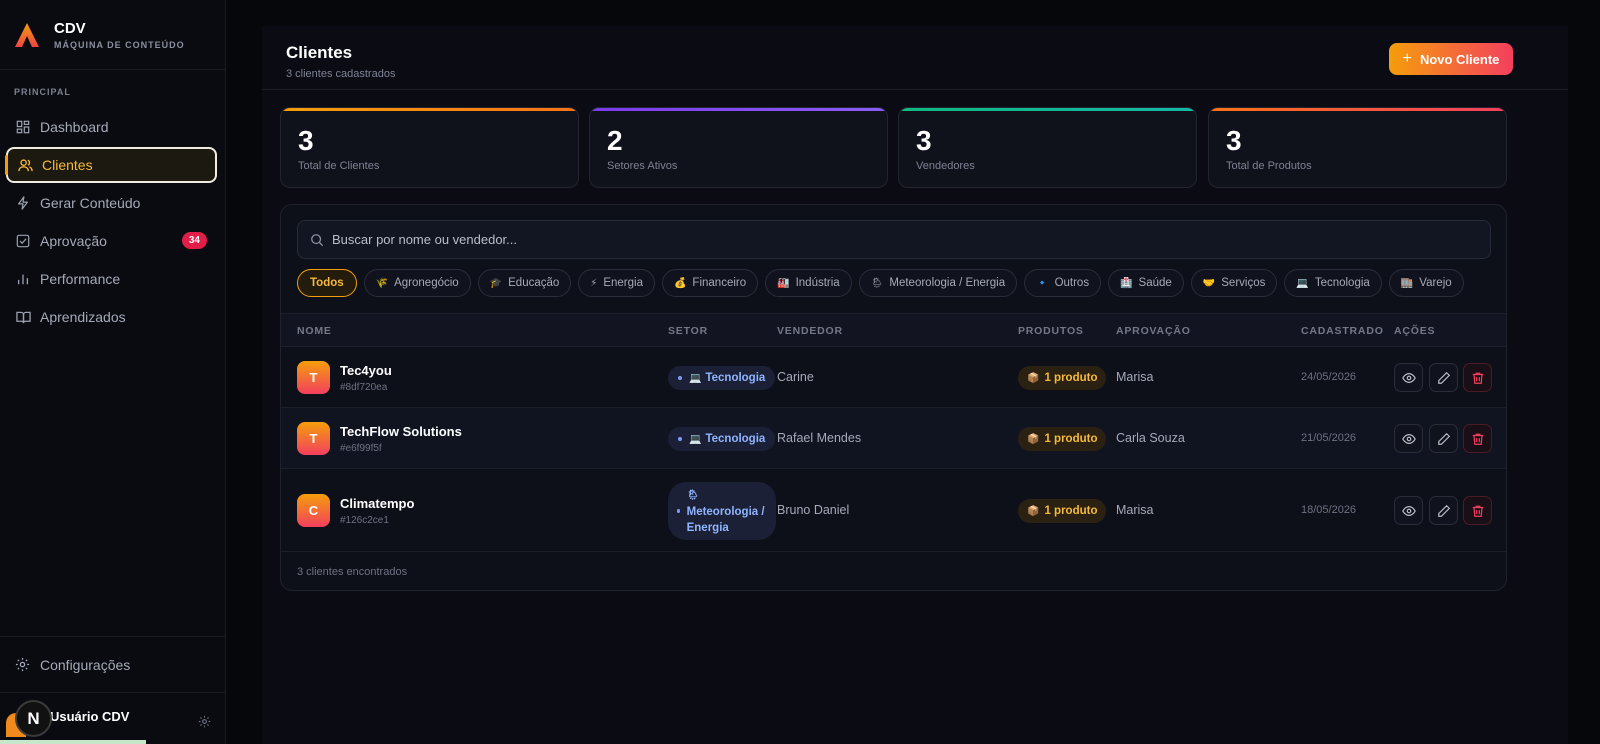  Describe the element at coordinates (947, 283) in the screenshot. I see `filter-label: Meteorologia / Energia` at that location.